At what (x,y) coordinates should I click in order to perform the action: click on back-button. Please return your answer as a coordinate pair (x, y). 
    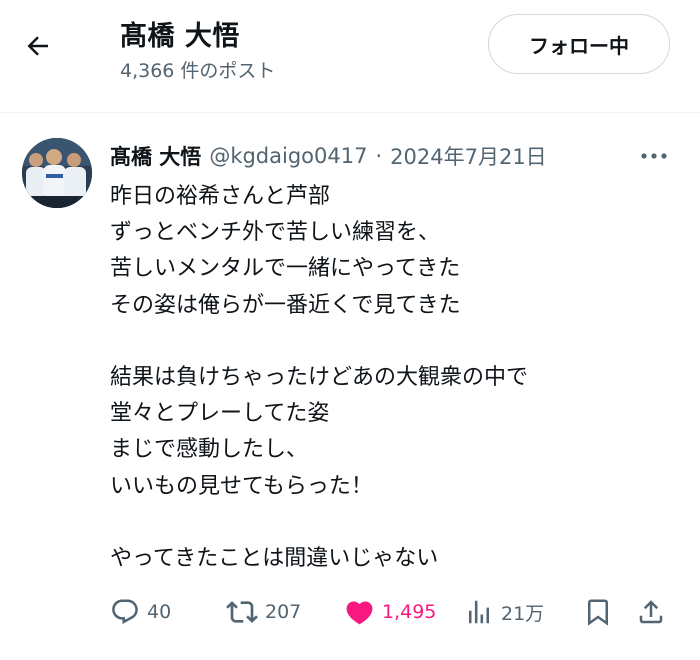
    Looking at the image, I should click on (38, 46).